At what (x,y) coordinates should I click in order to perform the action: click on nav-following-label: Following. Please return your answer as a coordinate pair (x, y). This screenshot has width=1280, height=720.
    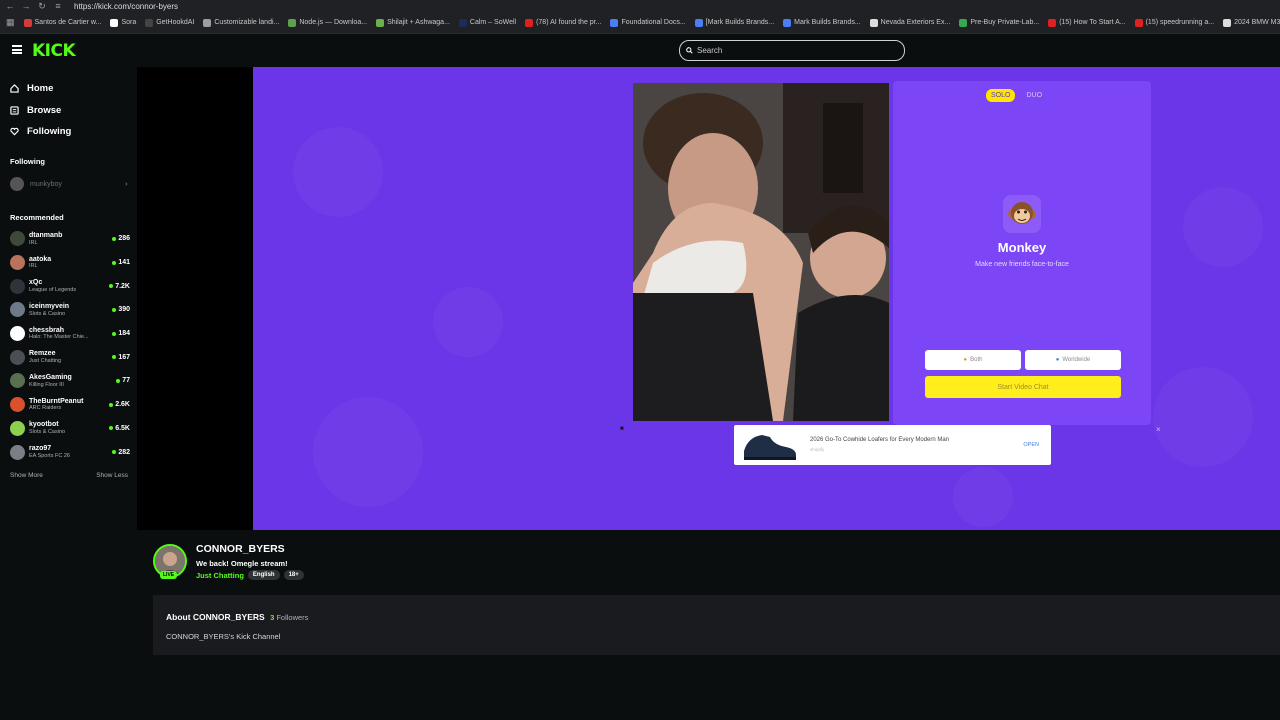
    Looking at the image, I should click on (49, 132).